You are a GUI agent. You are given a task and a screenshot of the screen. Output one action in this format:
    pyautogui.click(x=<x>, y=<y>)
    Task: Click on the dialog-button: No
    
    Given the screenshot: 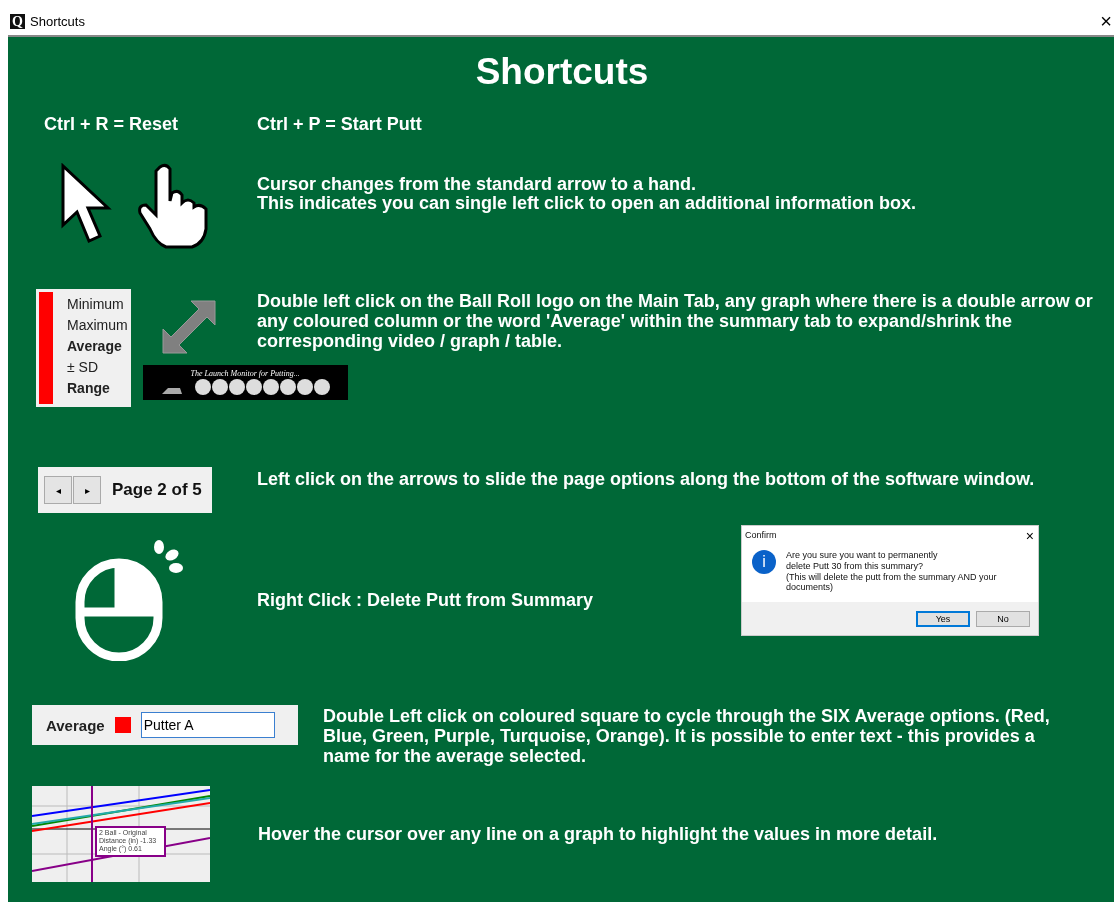 What is the action you would take?
    pyautogui.click(x=1003, y=619)
    